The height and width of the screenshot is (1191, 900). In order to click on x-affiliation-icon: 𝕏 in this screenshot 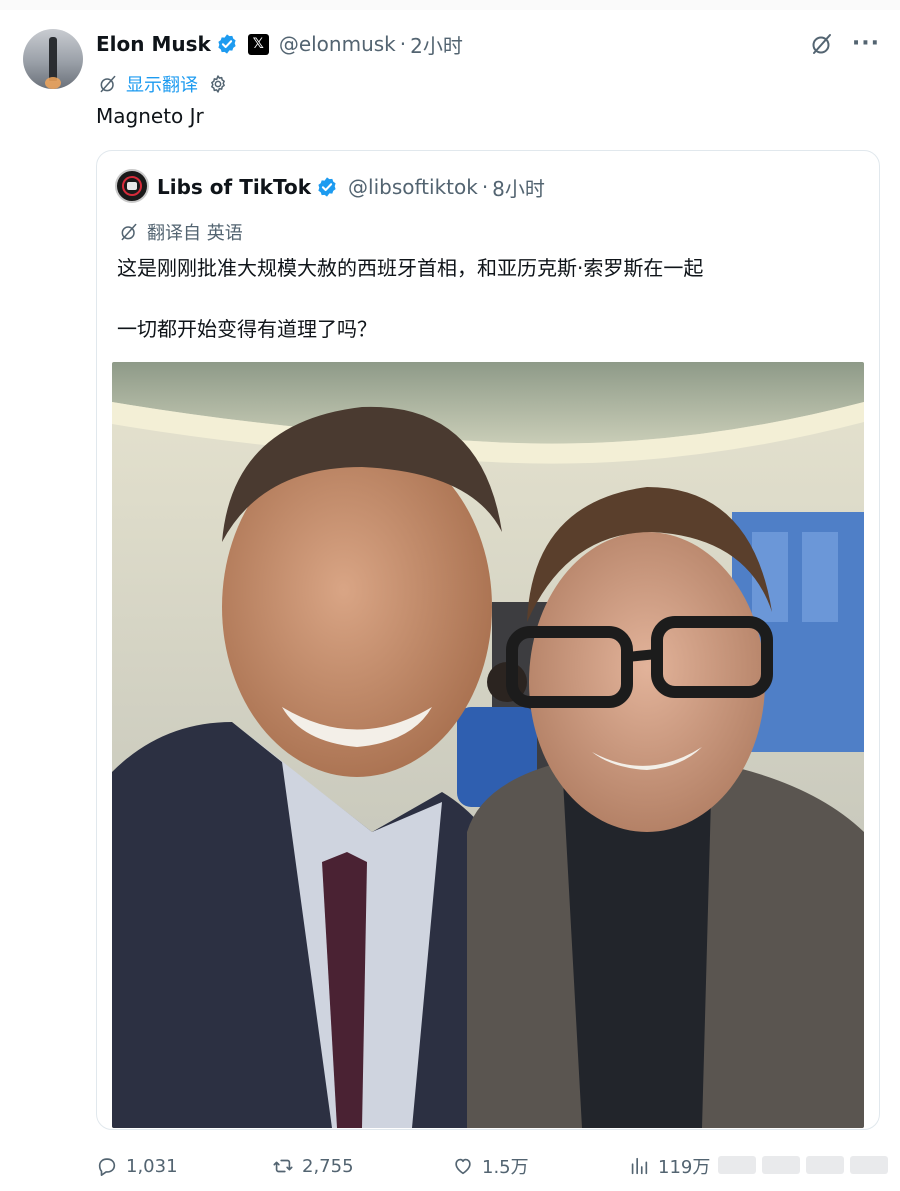, I will do `click(258, 44)`.